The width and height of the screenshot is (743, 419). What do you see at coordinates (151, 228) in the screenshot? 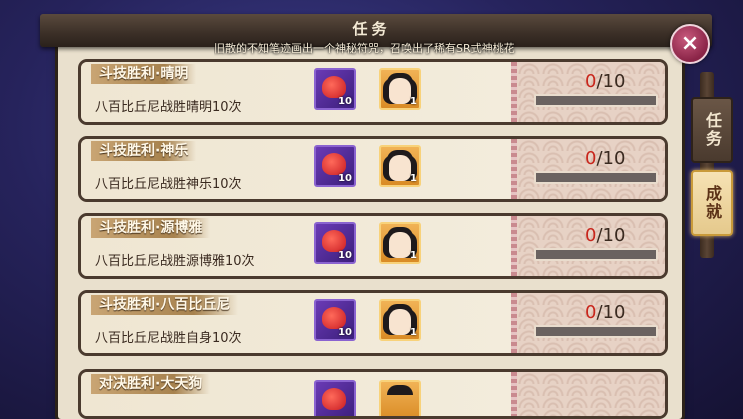
I see `task-title: 斗技胜利·源博雅` at bounding box center [151, 228].